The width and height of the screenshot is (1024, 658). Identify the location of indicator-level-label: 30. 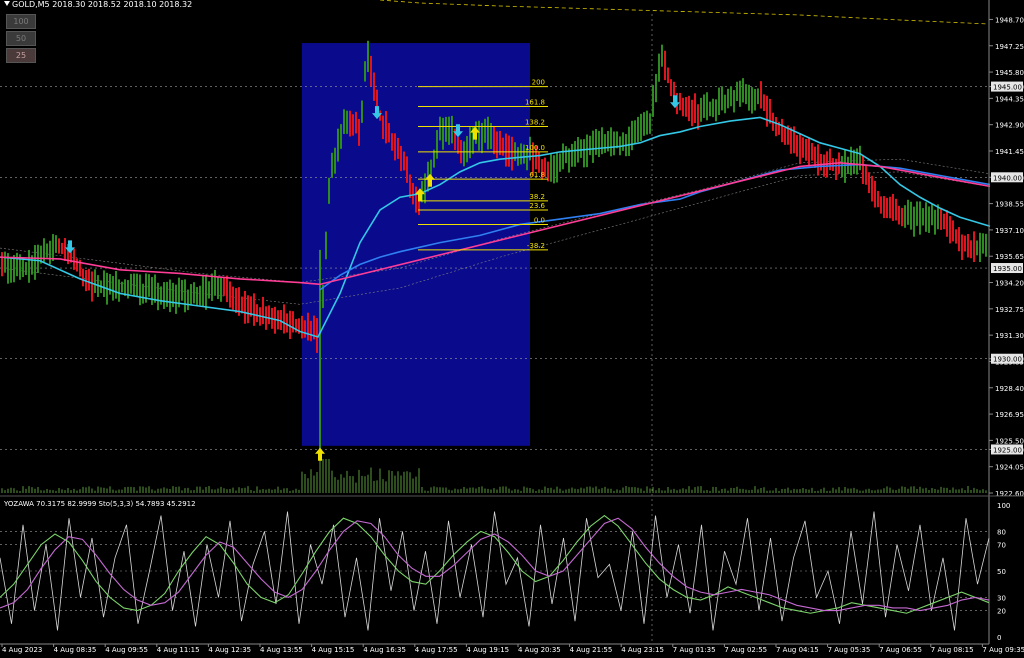
(1001, 598).